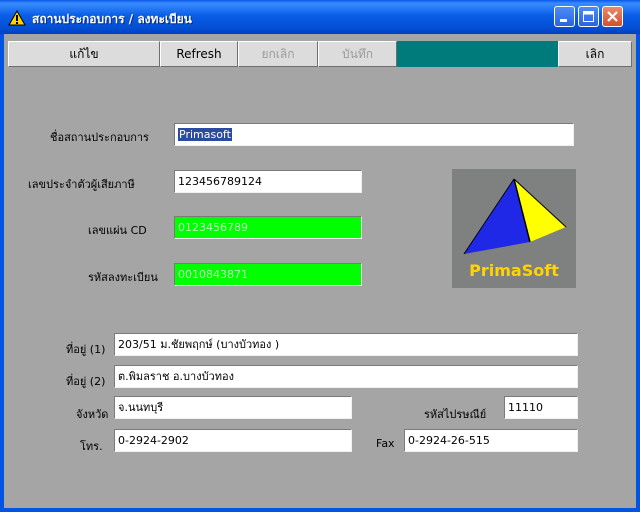  Describe the element at coordinates (268, 274) in the screenshot. I see `registration-code-field: 0010843871` at that location.